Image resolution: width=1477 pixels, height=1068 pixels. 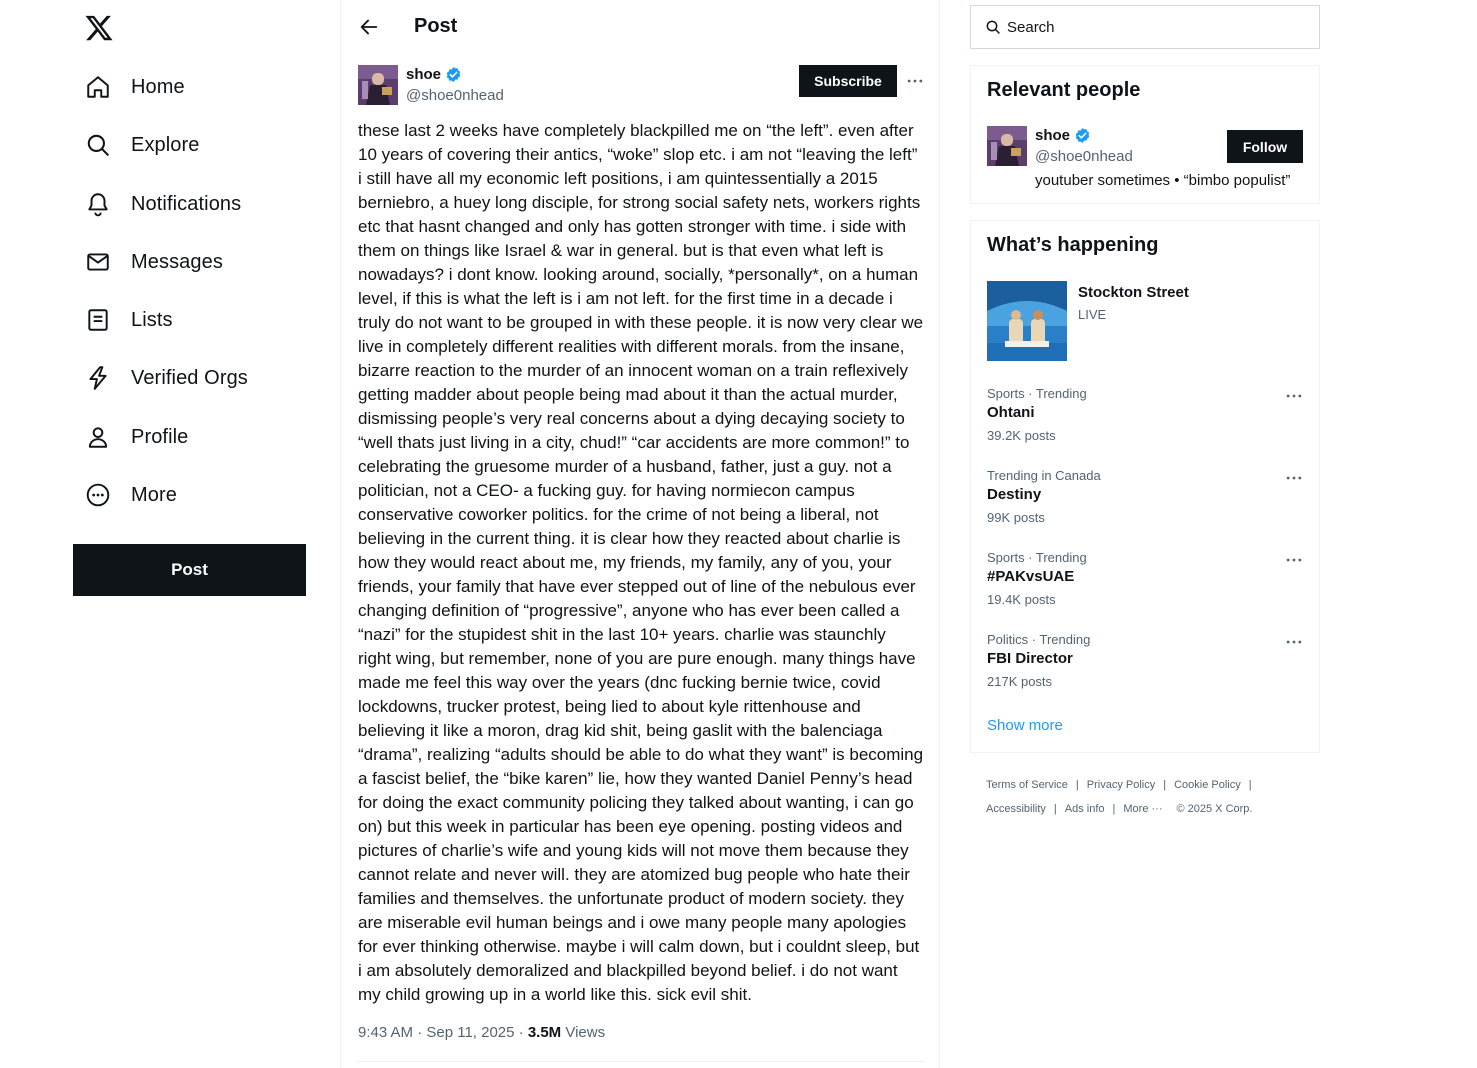 What do you see at coordinates (1214, 809) in the screenshot?
I see `footer-copyright: © 2025 X Corp.` at bounding box center [1214, 809].